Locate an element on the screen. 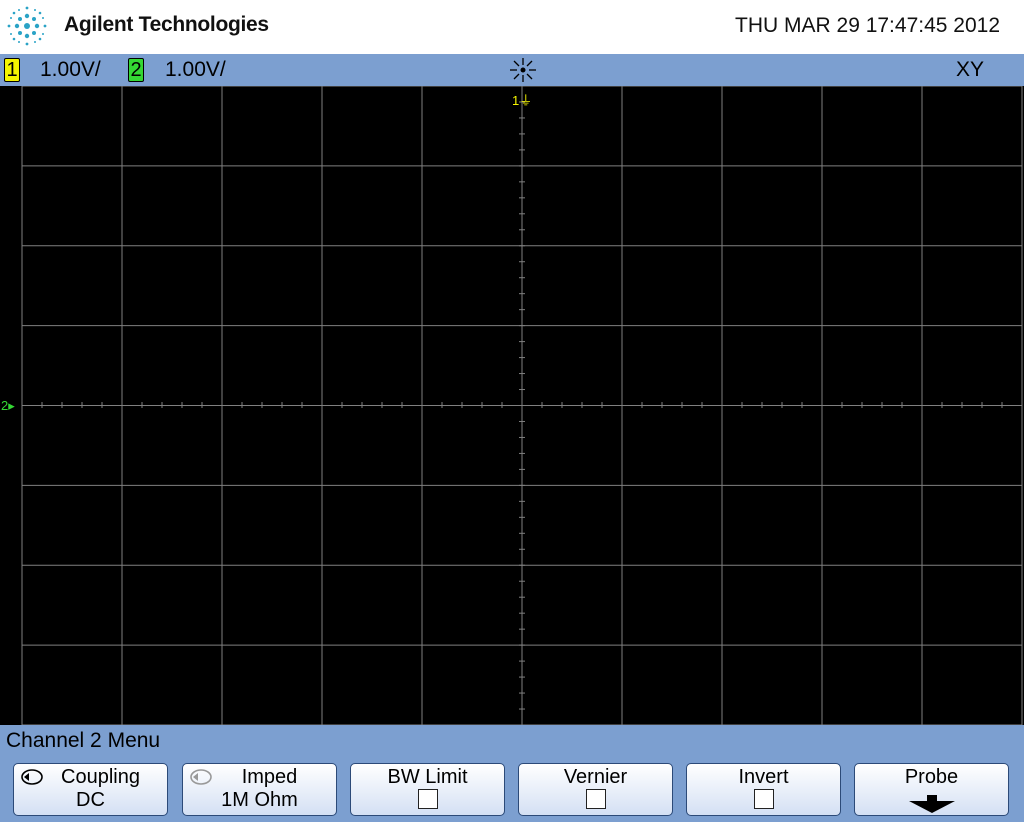 The image size is (1024, 822). channel-2-scale: 1.00V/ is located at coordinates (195, 69).